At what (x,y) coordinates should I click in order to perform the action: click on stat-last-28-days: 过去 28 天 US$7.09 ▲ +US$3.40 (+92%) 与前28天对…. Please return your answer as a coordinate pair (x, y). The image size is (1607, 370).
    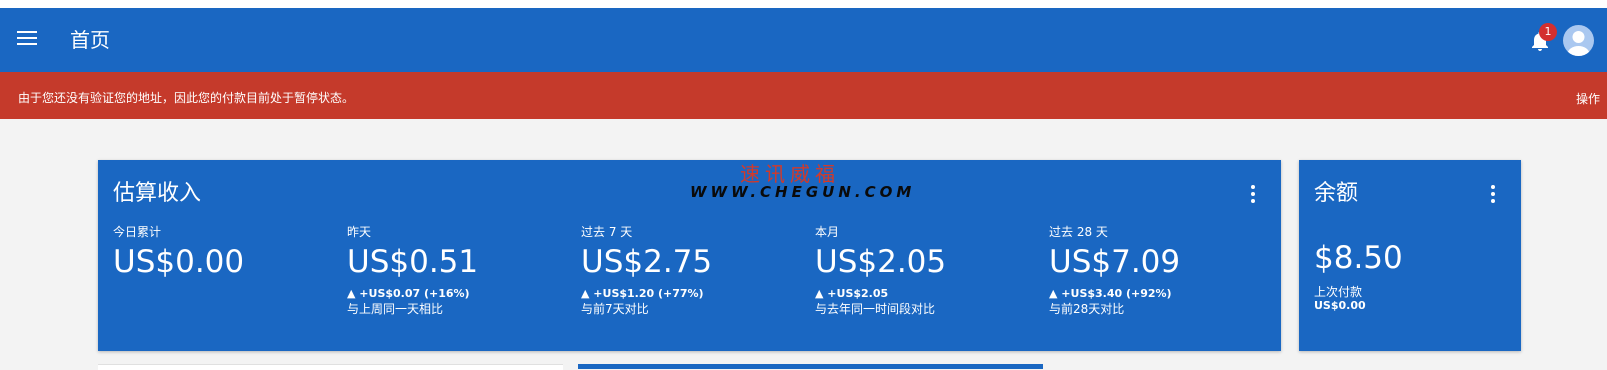
    Looking at the image, I should click on (1159, 270).